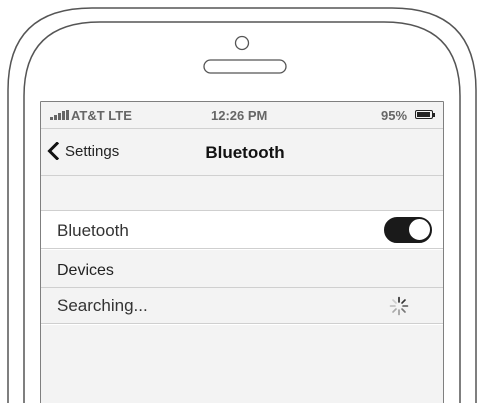 The image size is (483, 403). Describe the element at coordinates (242, 230) in the screenshot. I see `bluetooth-row: Bluetooth` at that location.